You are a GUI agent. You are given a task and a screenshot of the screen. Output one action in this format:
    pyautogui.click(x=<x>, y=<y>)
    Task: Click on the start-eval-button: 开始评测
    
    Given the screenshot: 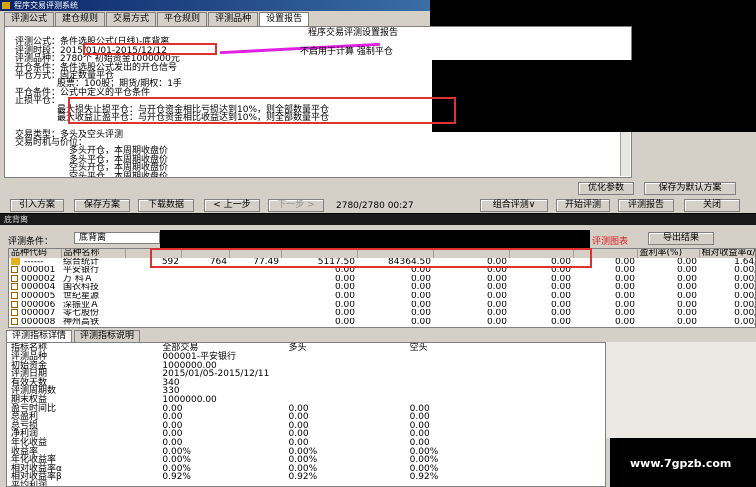 What is the action you would take?
    pyautogui.click(x=583, y=205)
    